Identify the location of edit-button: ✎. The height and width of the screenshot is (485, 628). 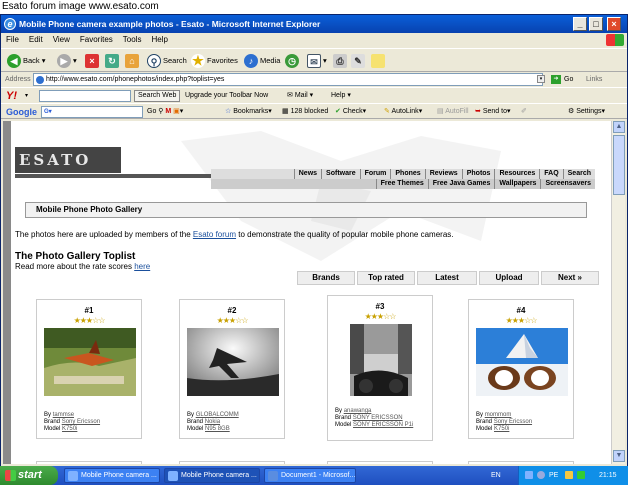
(359, 61).